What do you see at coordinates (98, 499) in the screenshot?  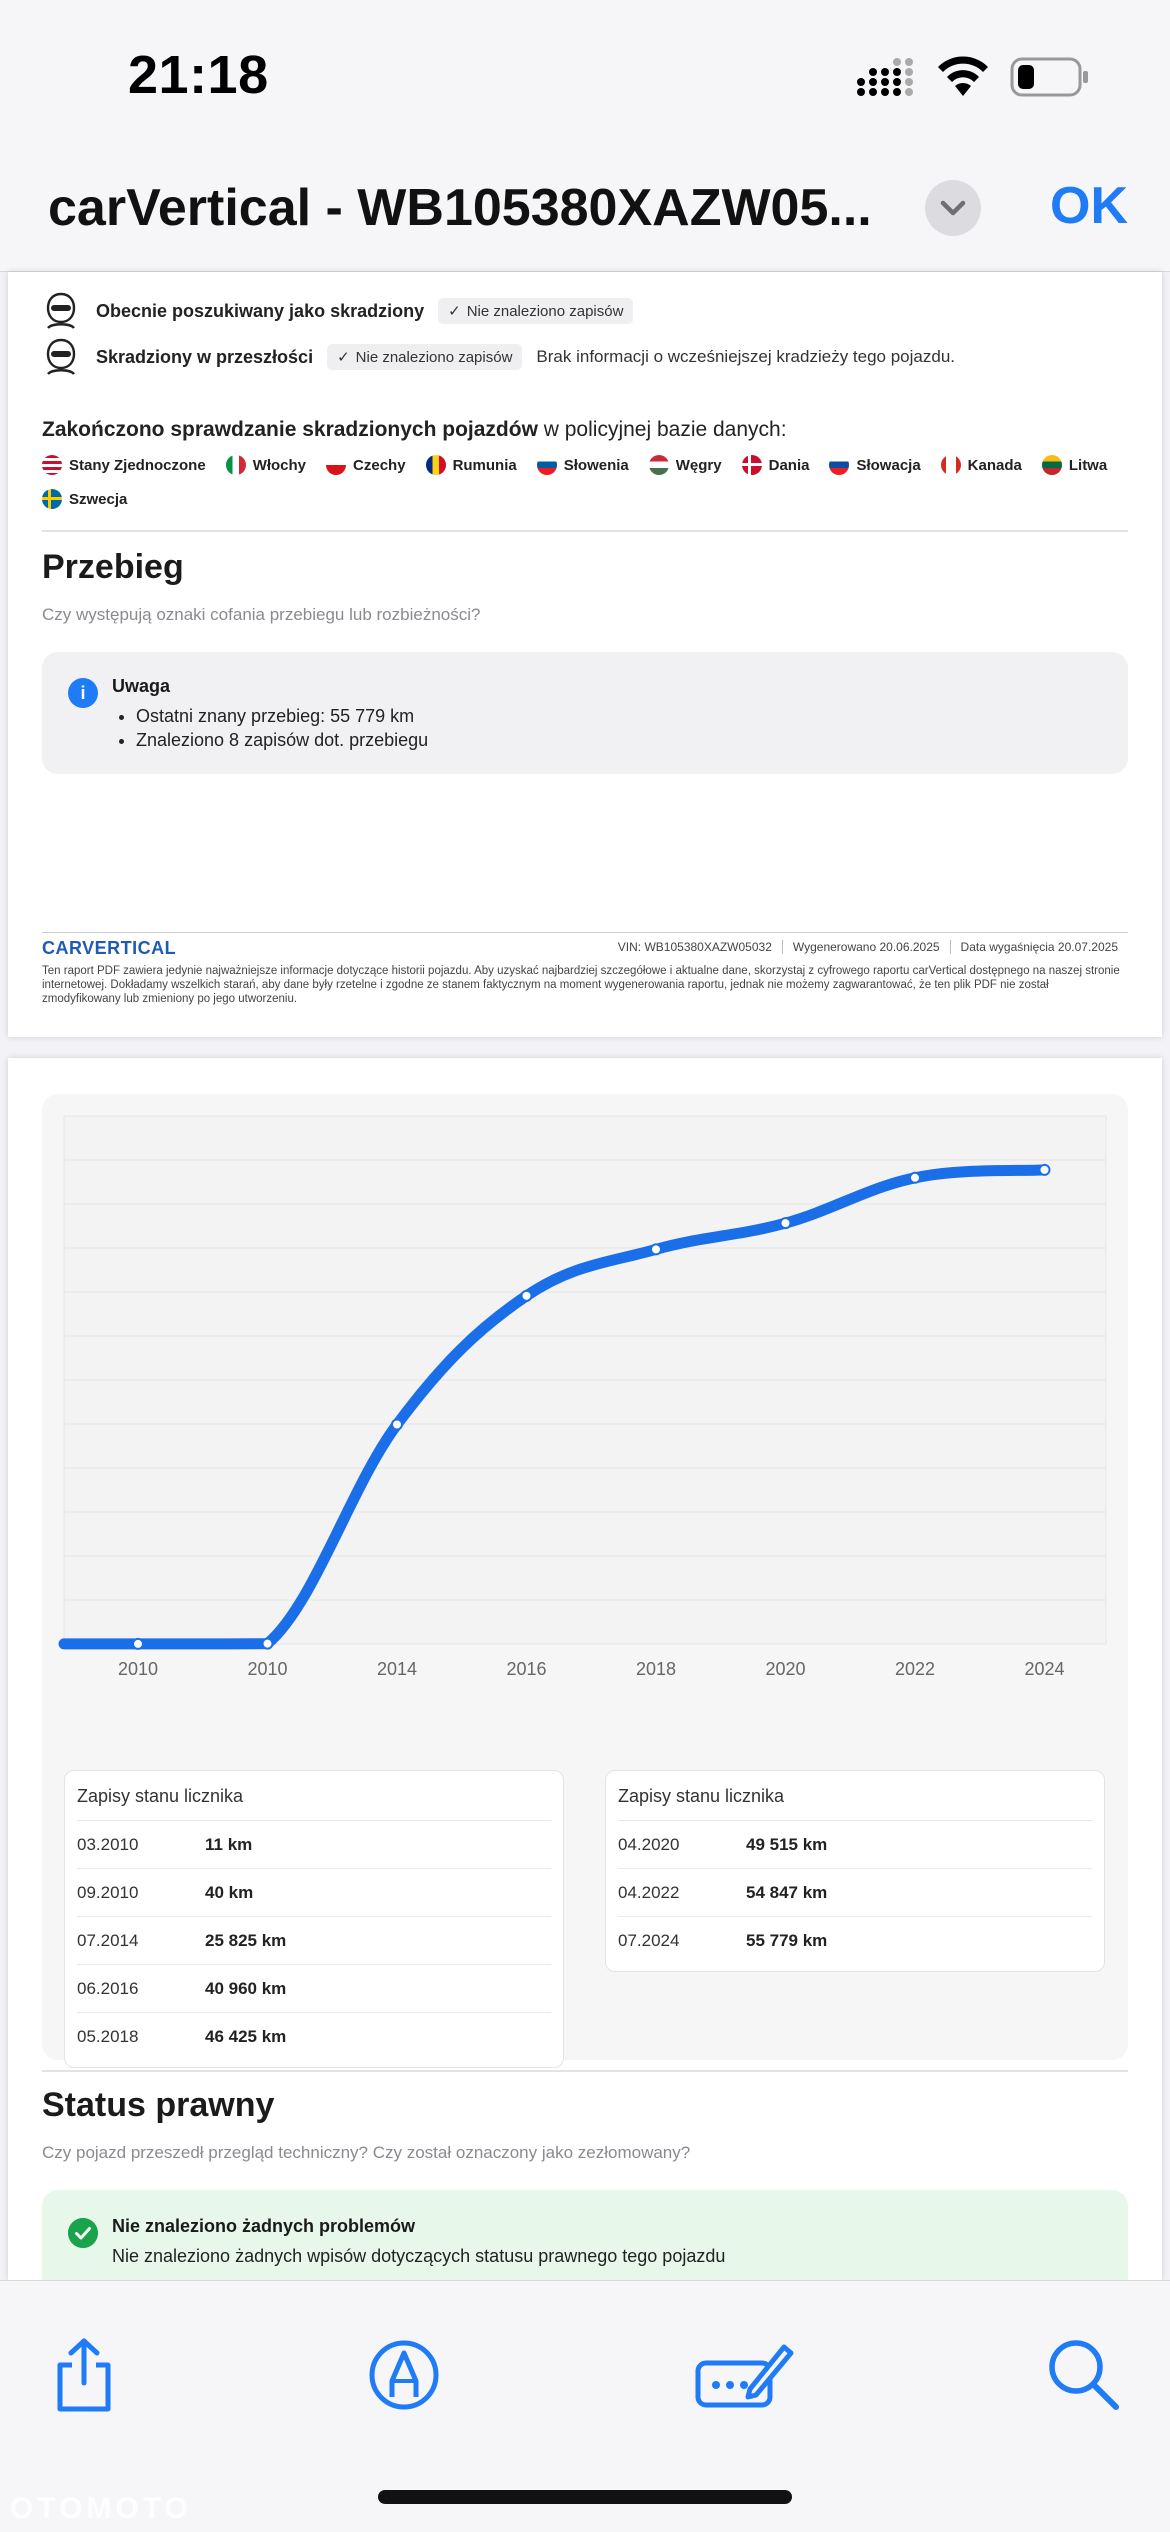 I see `country-name: Szwecja` at bounding box center [98, 499].